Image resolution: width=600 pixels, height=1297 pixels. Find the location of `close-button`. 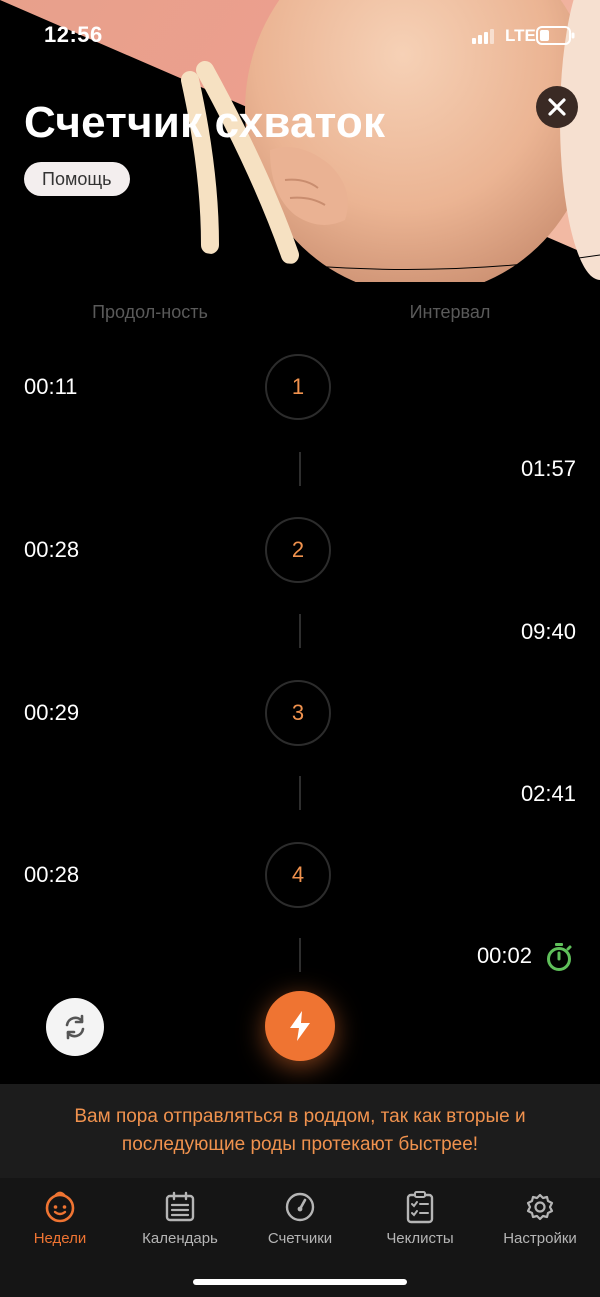

close-button is located at coordinates (557, 107).